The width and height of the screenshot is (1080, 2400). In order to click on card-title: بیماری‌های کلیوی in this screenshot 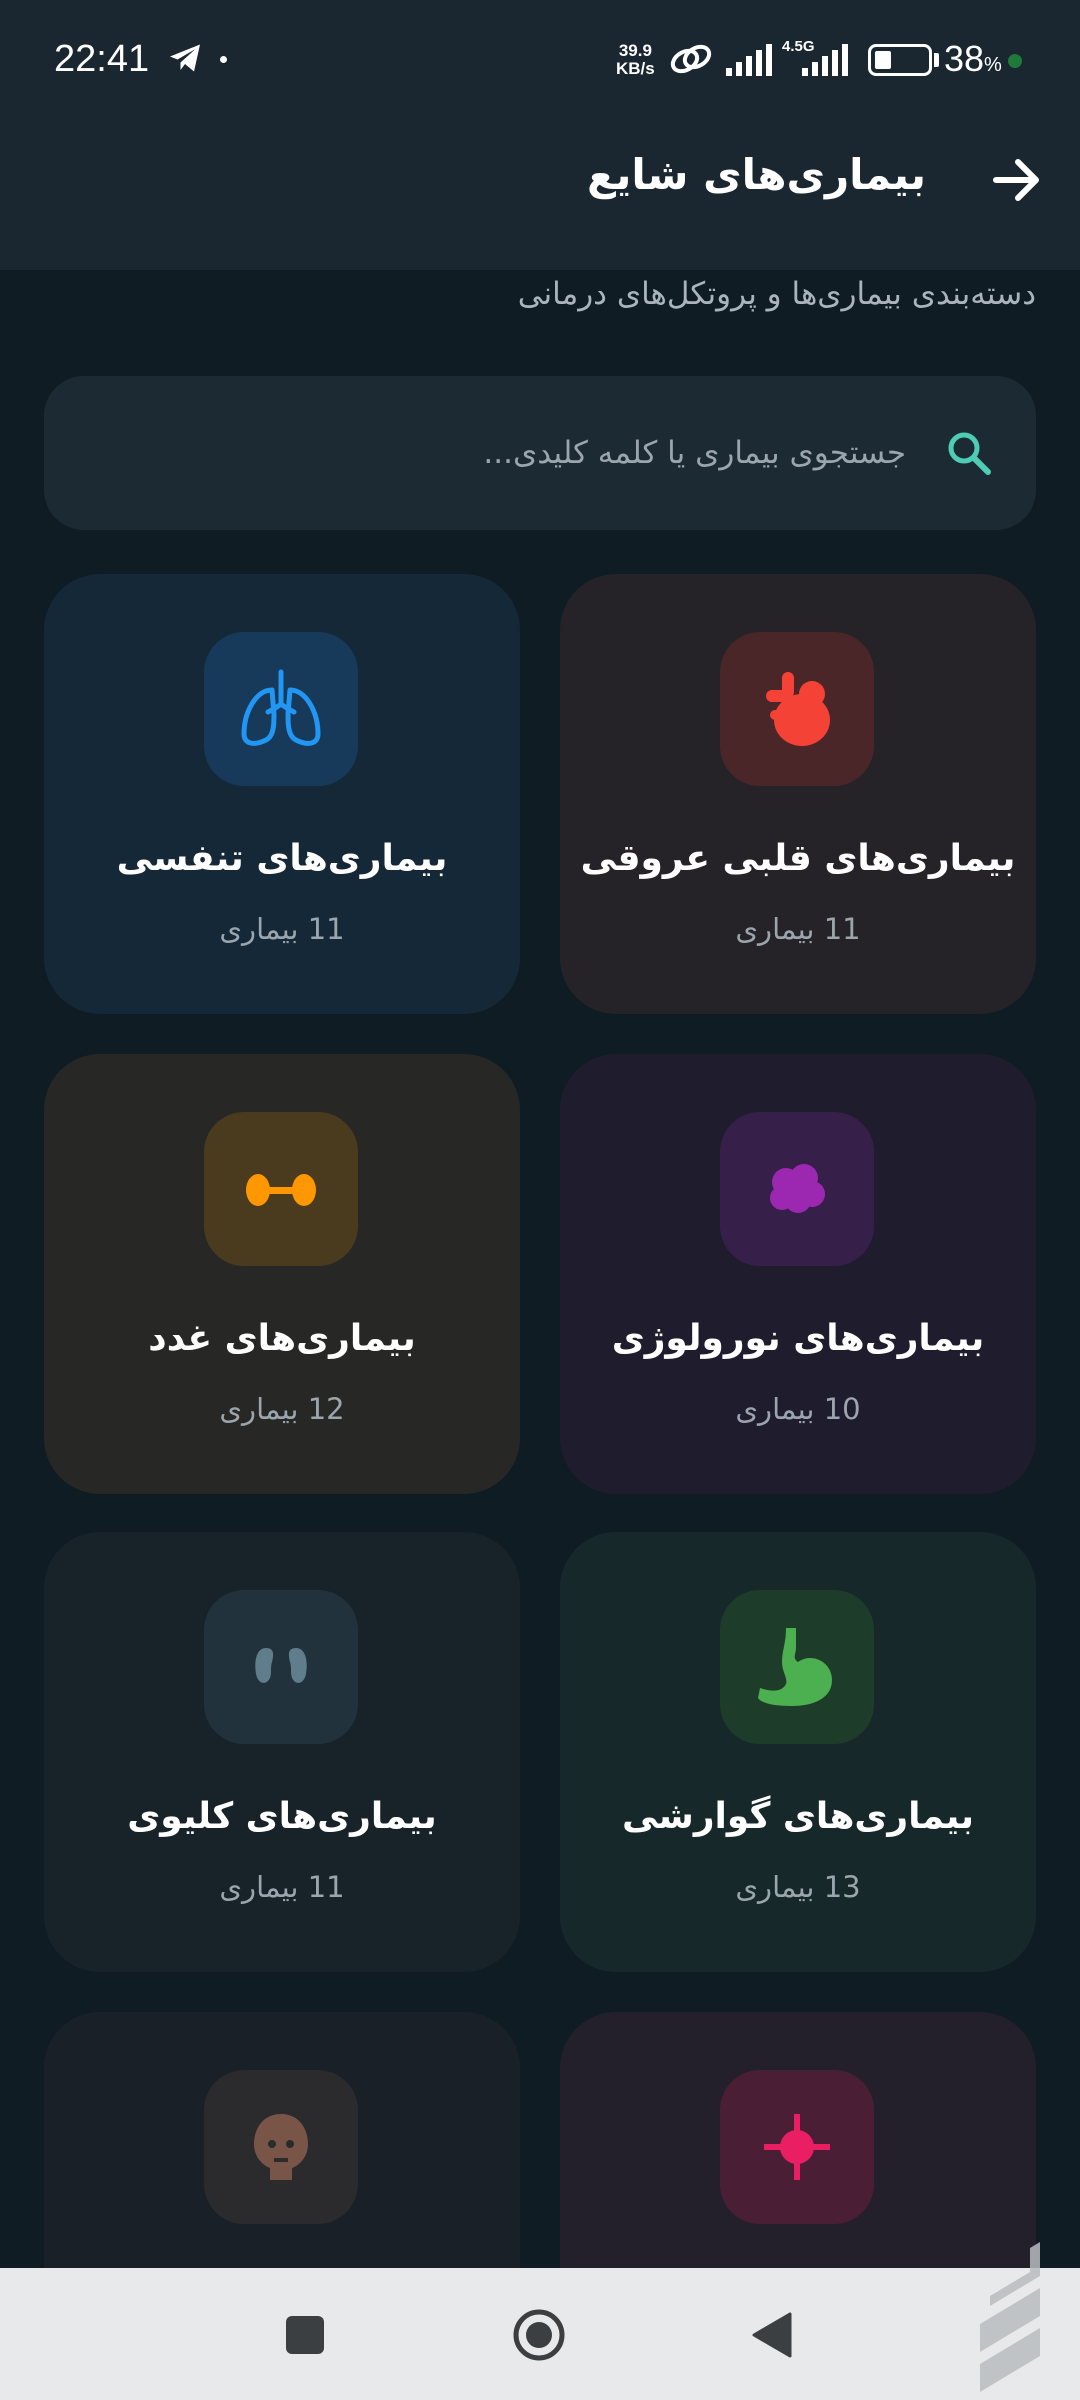, I will do `click(282, 1816)`.